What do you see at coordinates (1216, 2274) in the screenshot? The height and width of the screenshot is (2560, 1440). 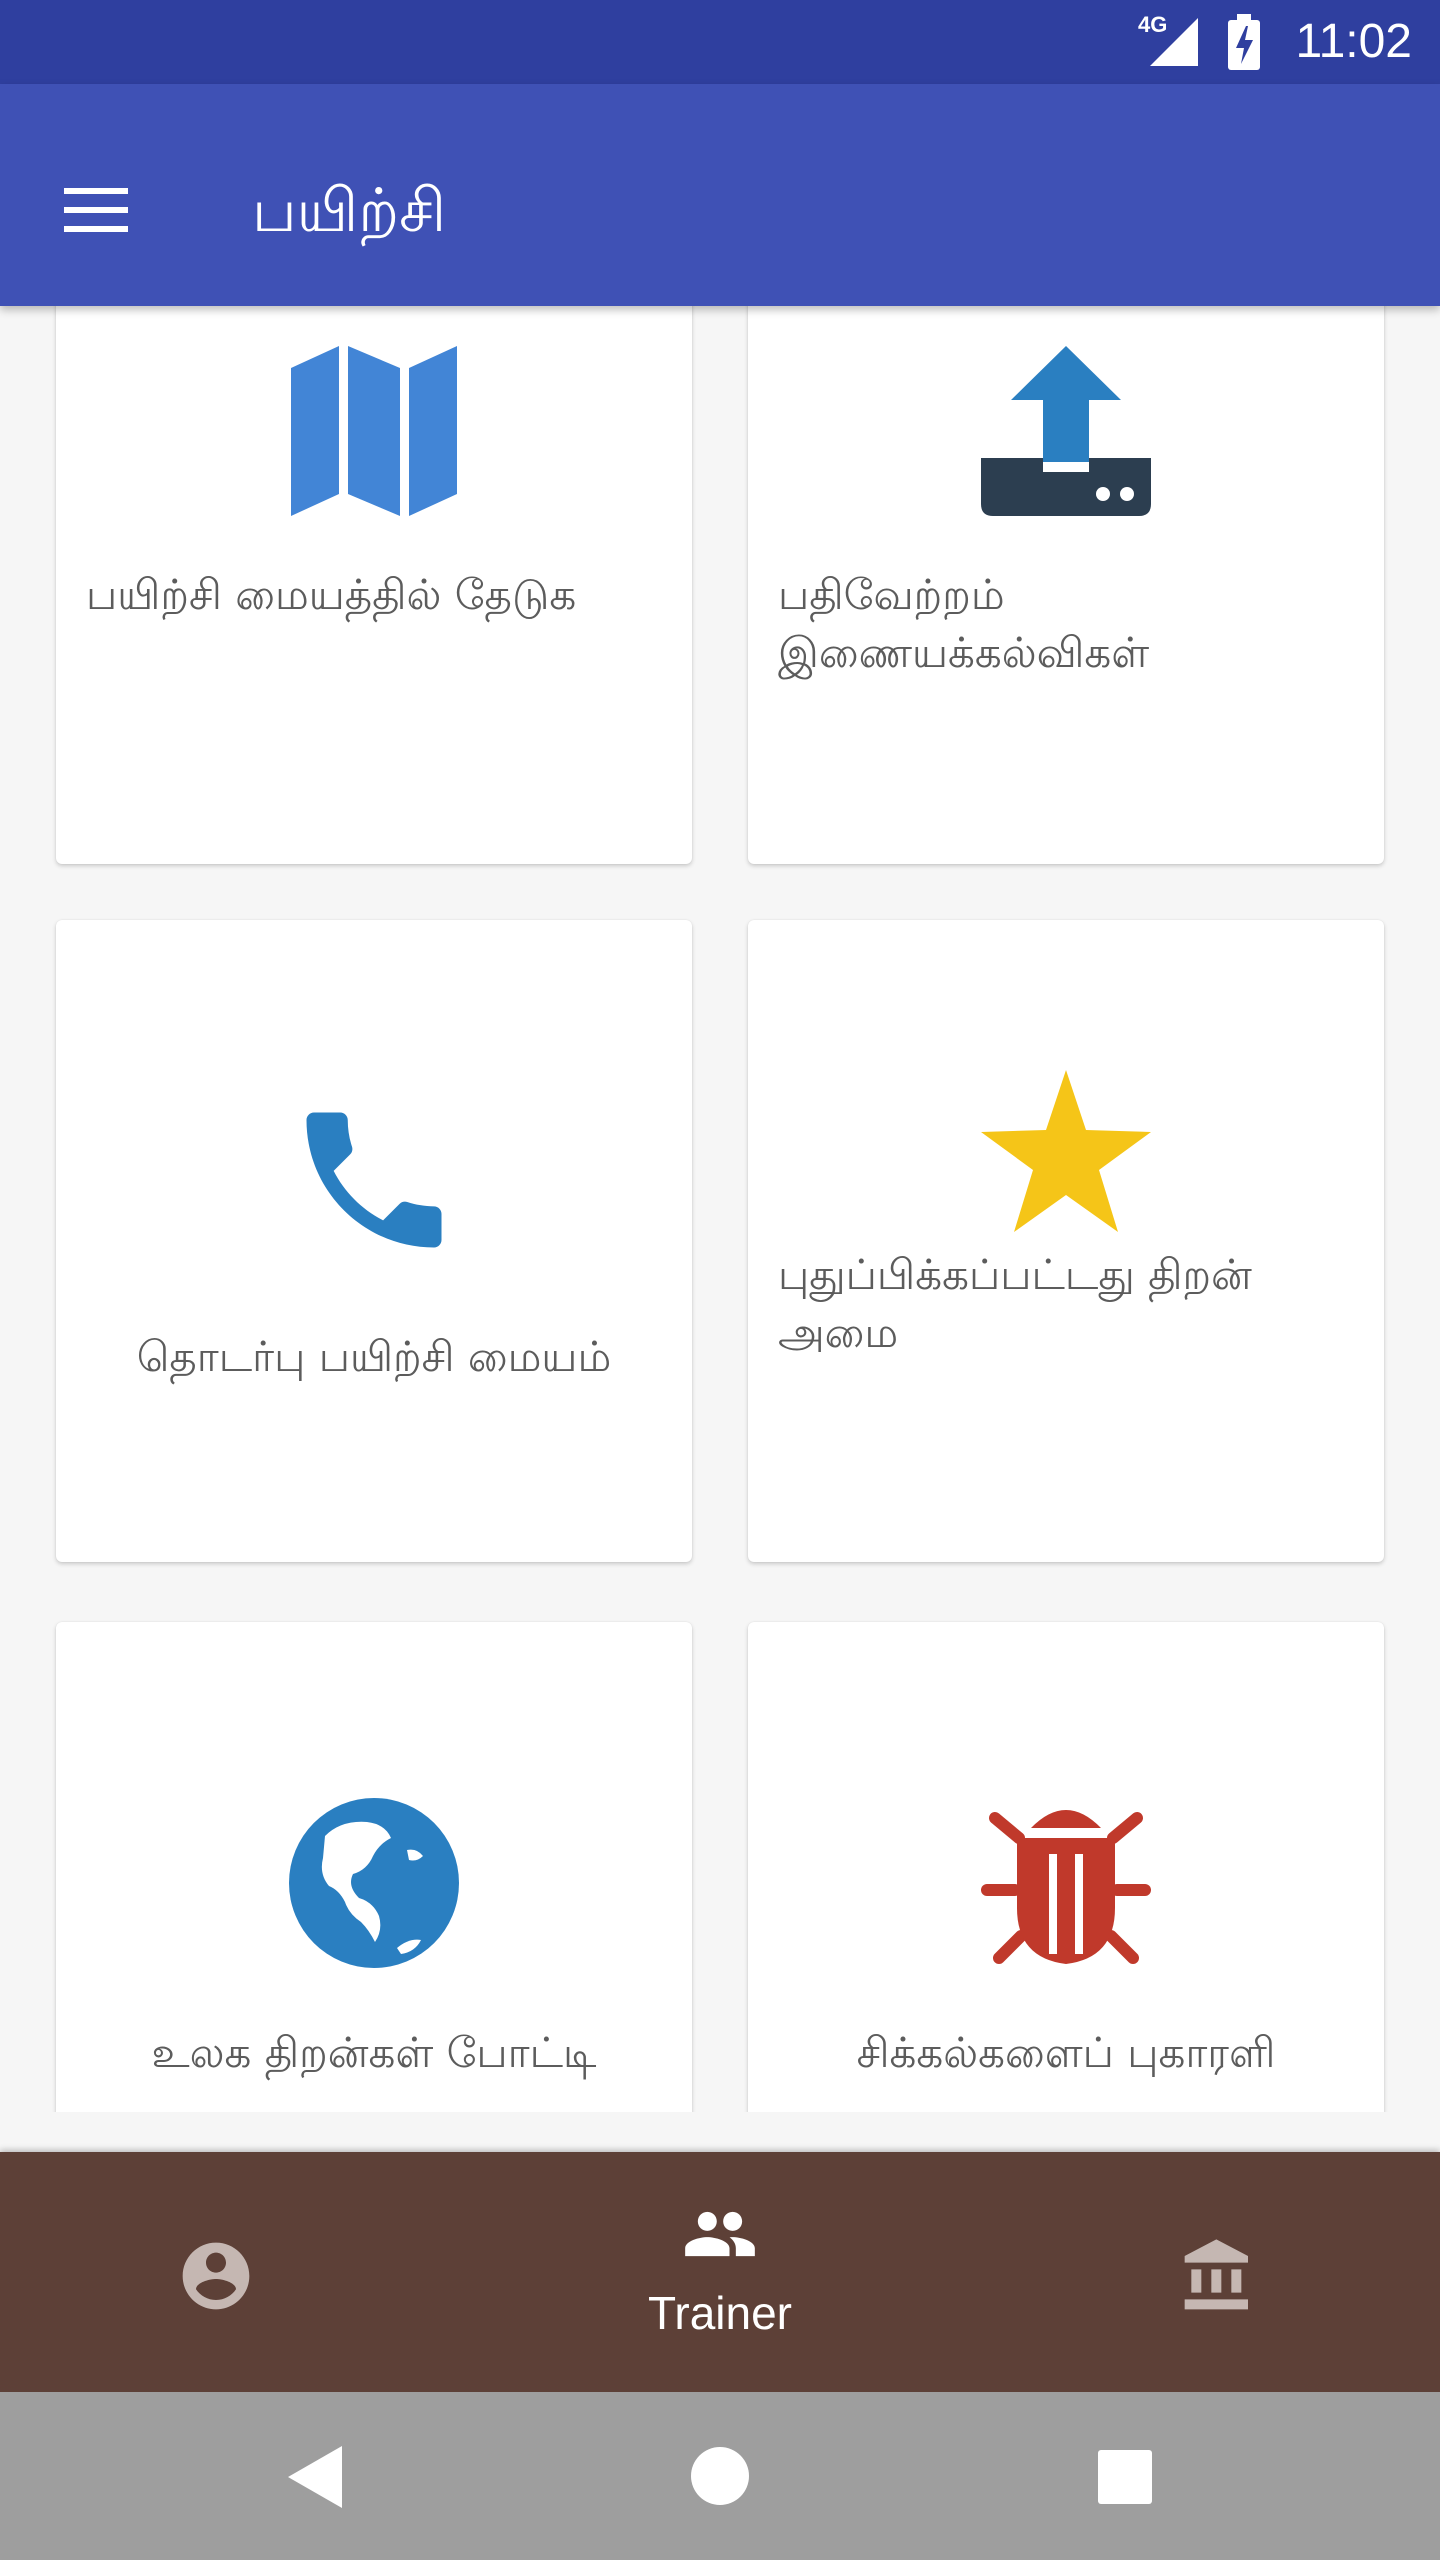 I see `institution-icon` at bounding box center [1216, 2274].